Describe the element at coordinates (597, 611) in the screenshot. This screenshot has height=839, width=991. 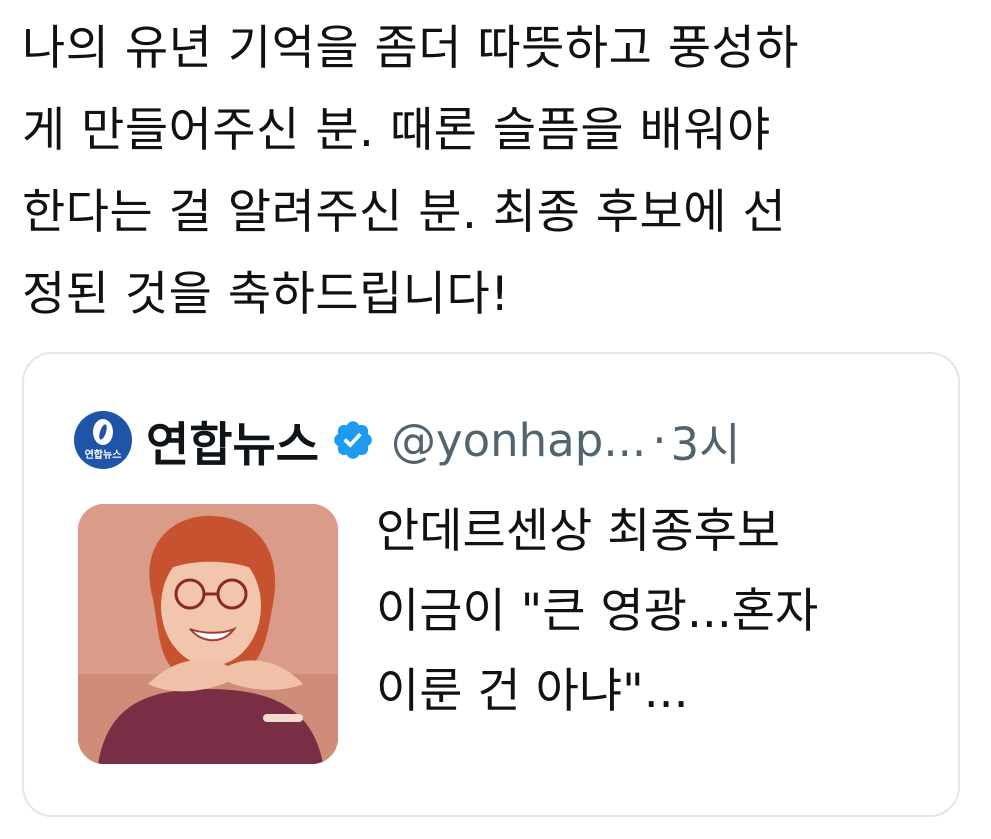
I see `article-title-line: 이금이 "큰 영광...혼자` at that location.